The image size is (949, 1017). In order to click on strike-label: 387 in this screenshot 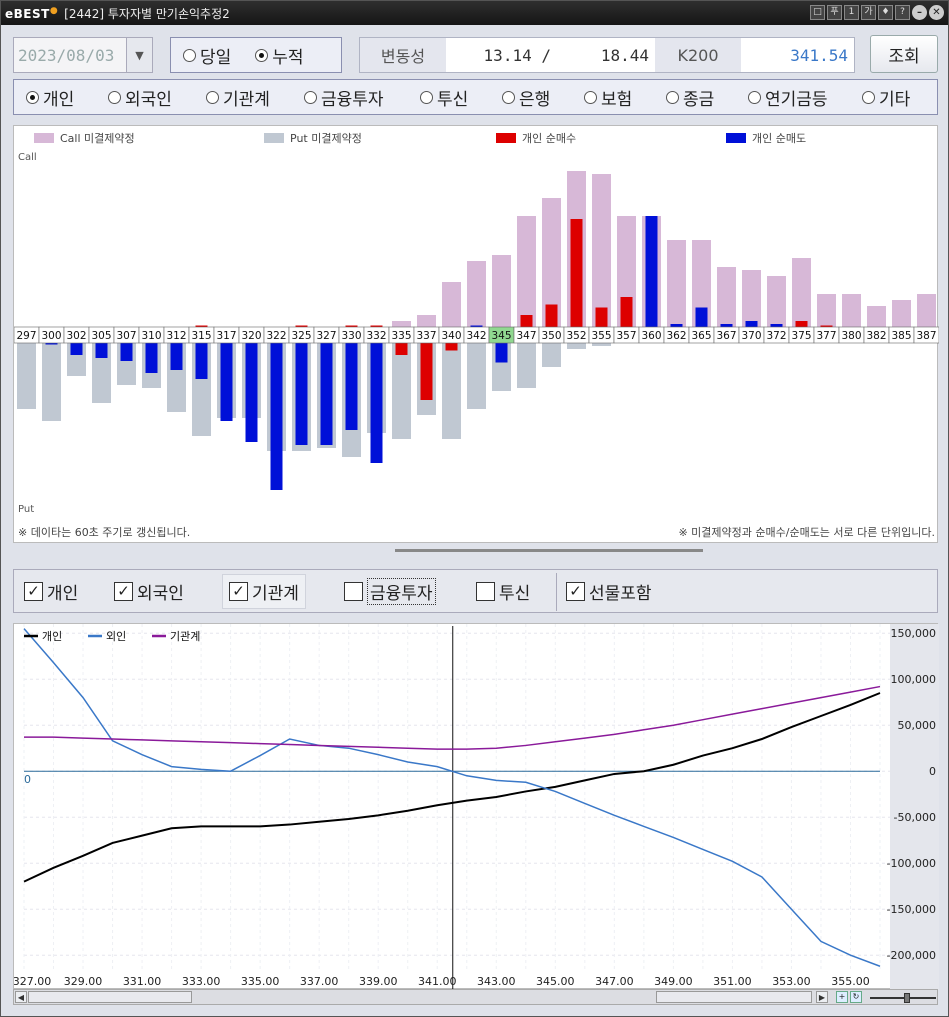, I will do `click(926, 336)`.